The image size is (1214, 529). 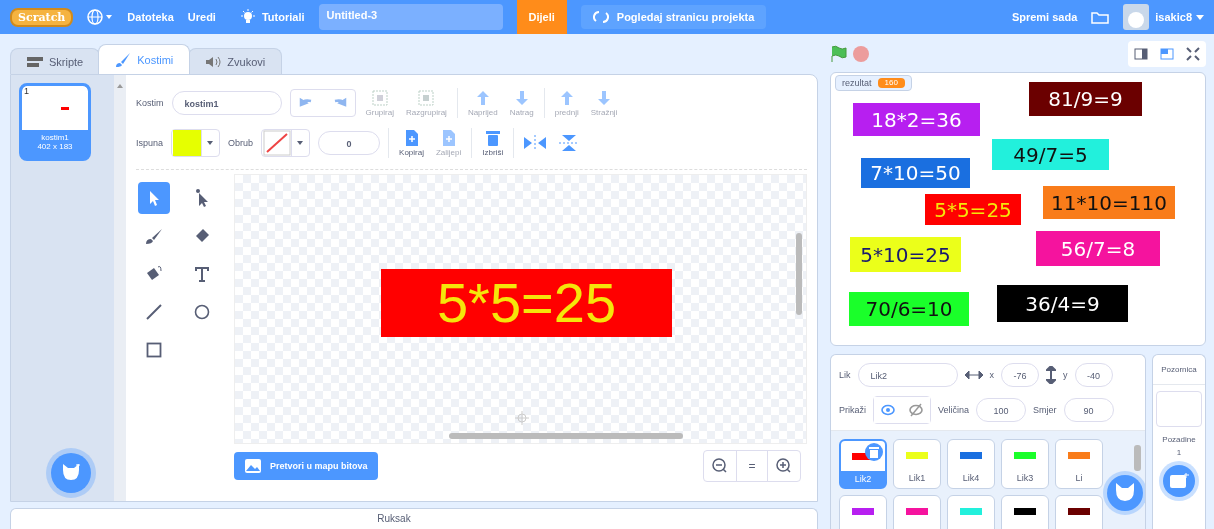 What do you see at coordinates (916, 119) in the screenshot?
I see `stage-sprite: 18*2=36` at bounding box center [916, 119].